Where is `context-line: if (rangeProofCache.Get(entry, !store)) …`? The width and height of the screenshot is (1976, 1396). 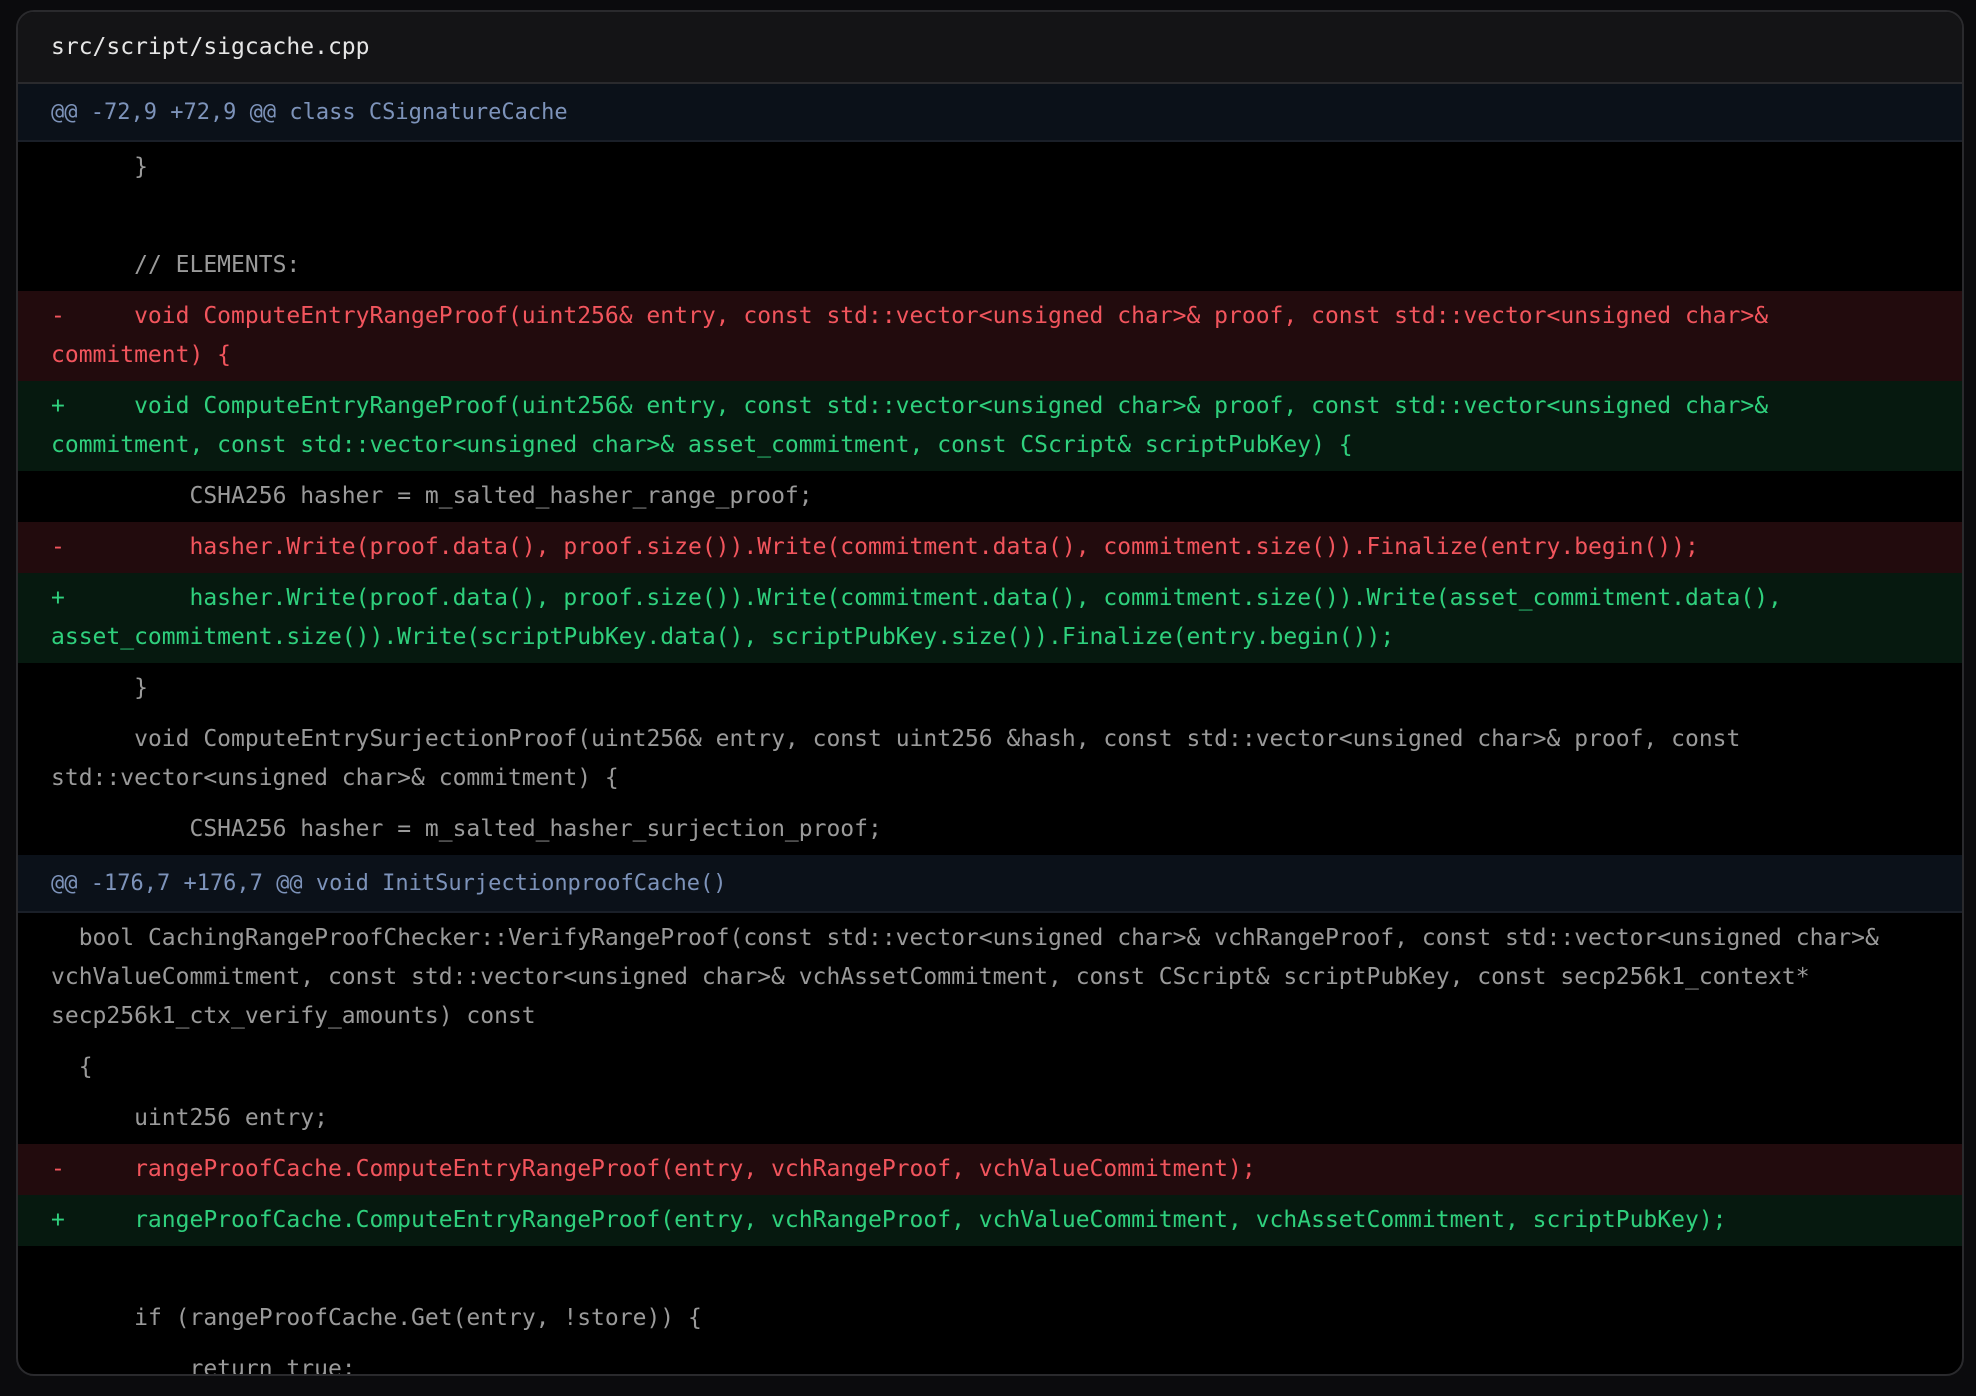 context-line: if (rangeProofCache.Get(entry, !store)) … is located at coordinates (376, 1318).